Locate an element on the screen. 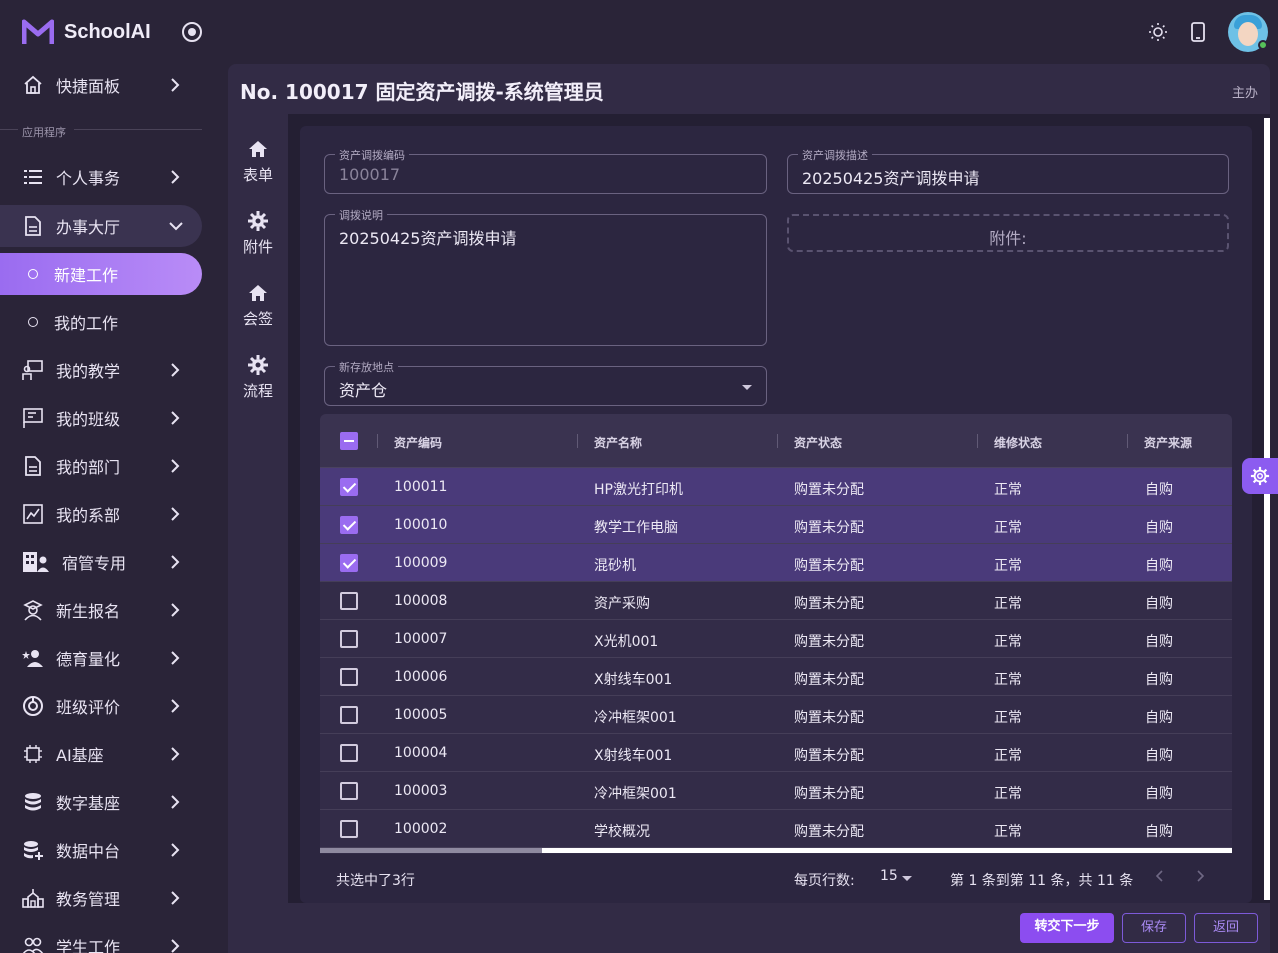 This screenshot has height=953, width=1278. page-title: No. 100017 固定资产调拨-系统管理员 is located at coordinates (422, 92).